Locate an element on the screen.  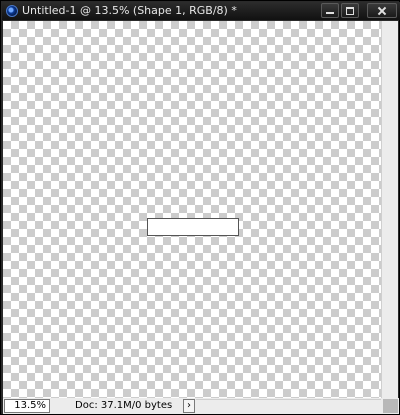
title-bar: Untitled-1 @ 13.5% (Shape 1, RGB/8) * is located at coordinates (201, 11).